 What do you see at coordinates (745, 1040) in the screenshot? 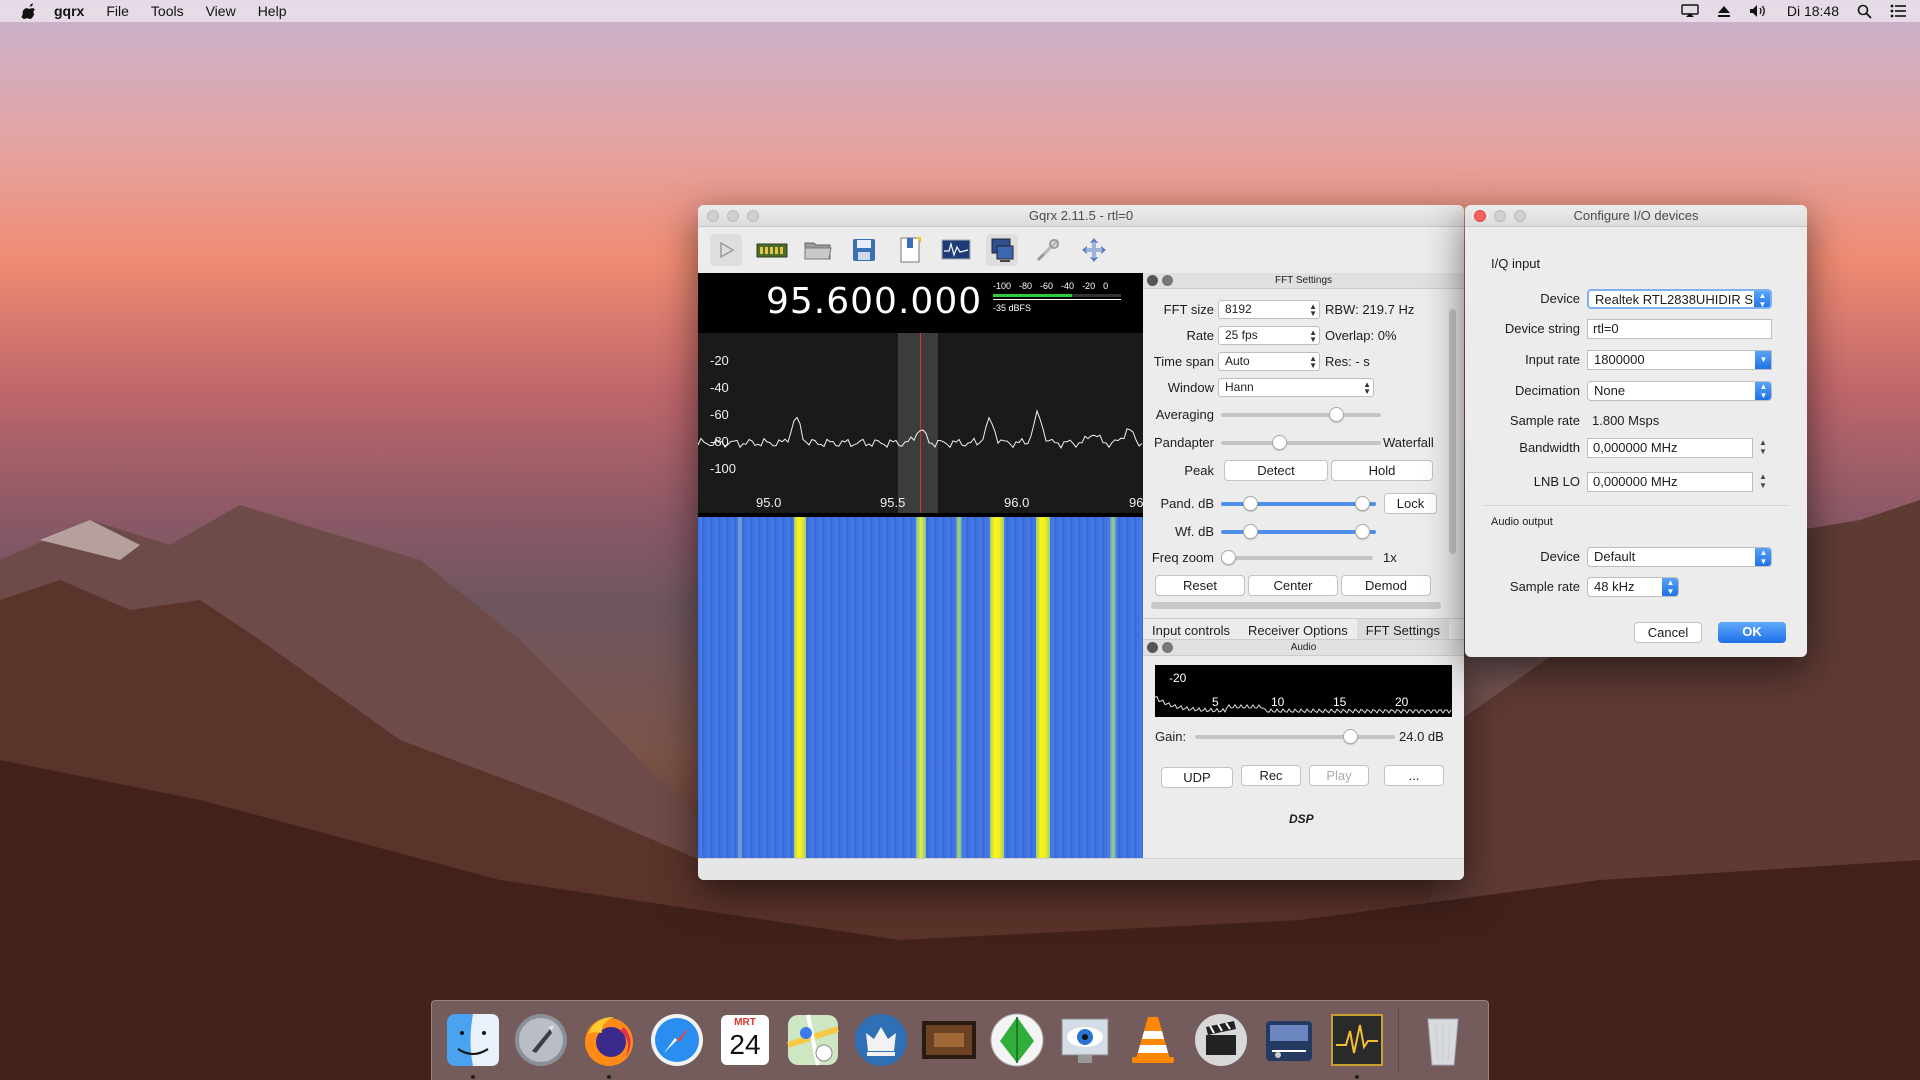
I see `calendar-app: MRT 24` at bounding box center [745, 1040].